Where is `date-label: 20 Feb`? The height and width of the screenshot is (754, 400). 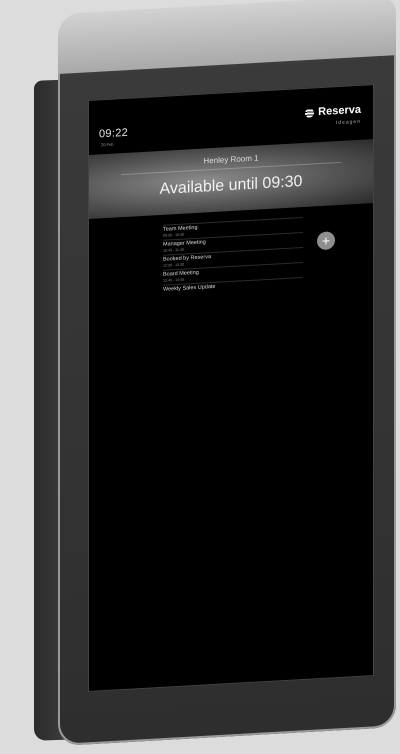 date-label: 20 Feb is located at coordinates (107, 144).